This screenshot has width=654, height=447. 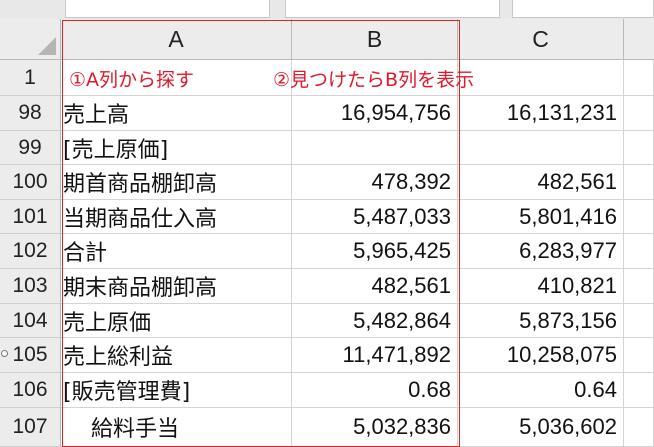 What do you see at coordinates (30, 427) in the screenshot?
I see `row-header: 107` at bounding box center [30, 427].